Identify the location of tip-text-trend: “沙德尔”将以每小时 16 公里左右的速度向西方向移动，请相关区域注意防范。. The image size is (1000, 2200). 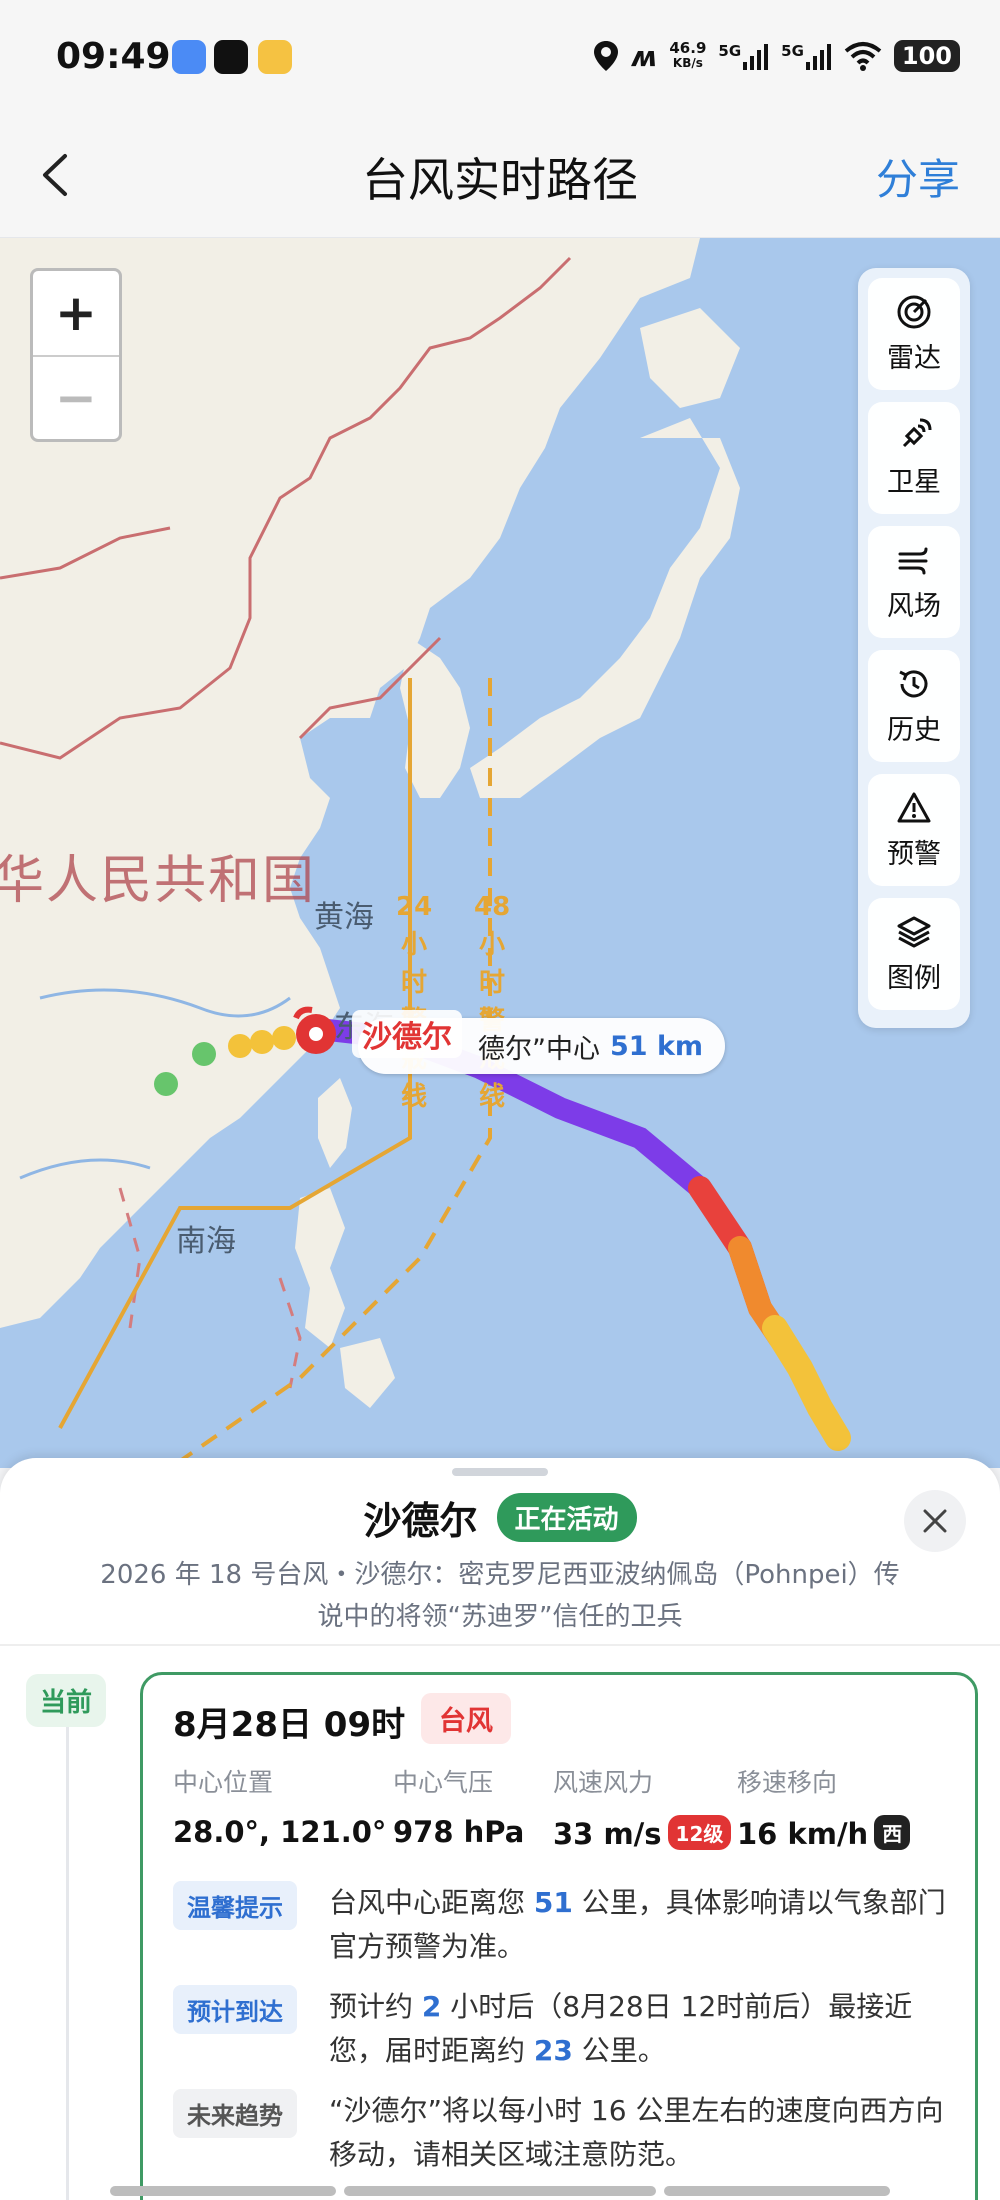
(636, 2132).